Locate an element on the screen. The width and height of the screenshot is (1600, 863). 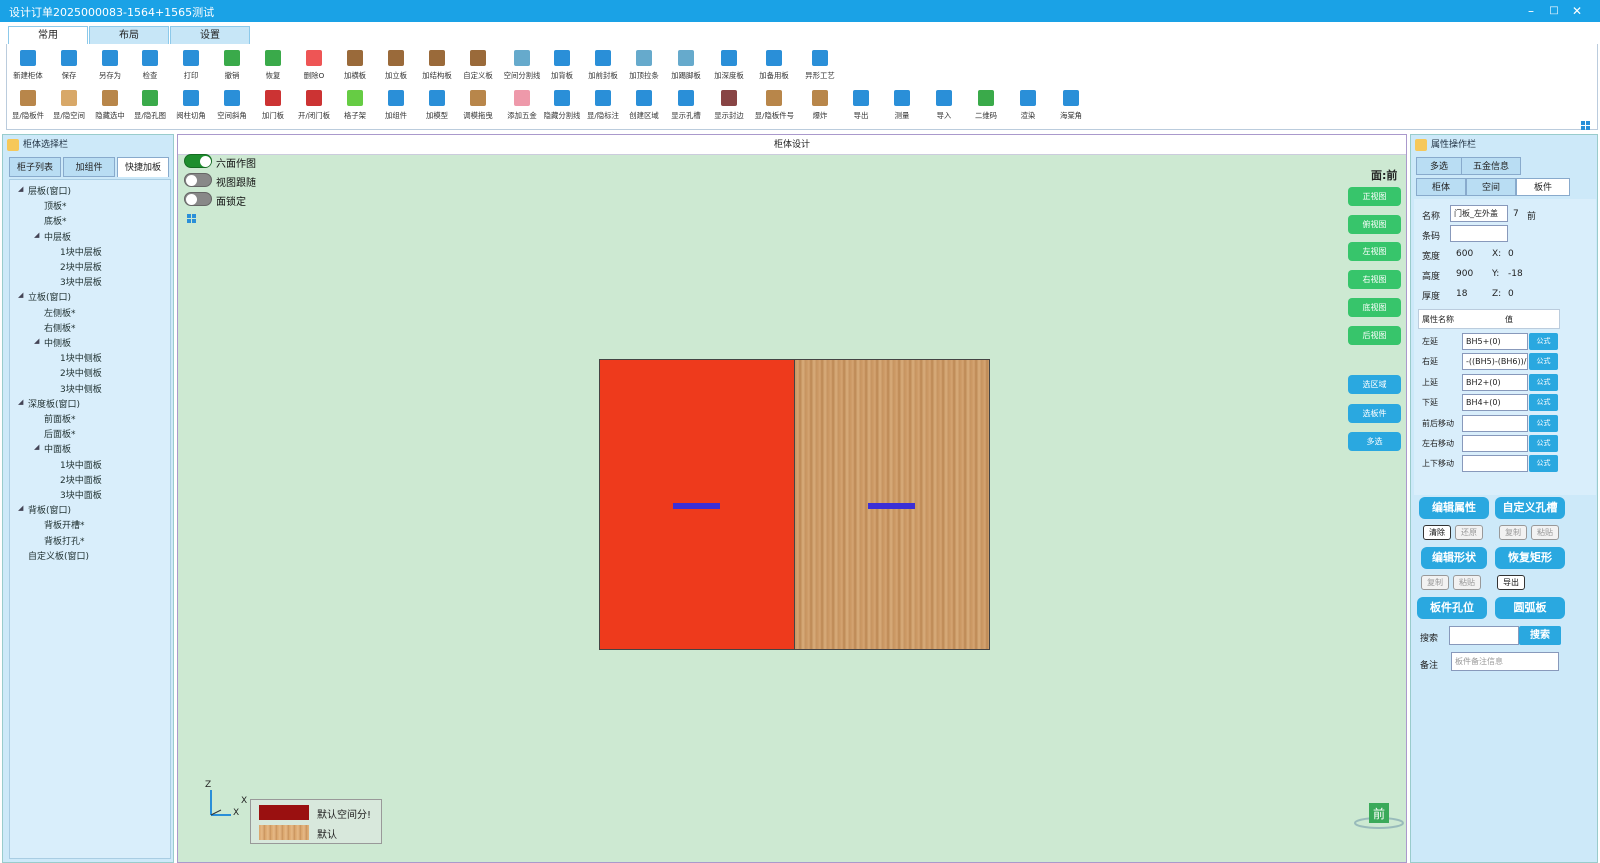
right-door-panel is located at coordinates (892, 504).